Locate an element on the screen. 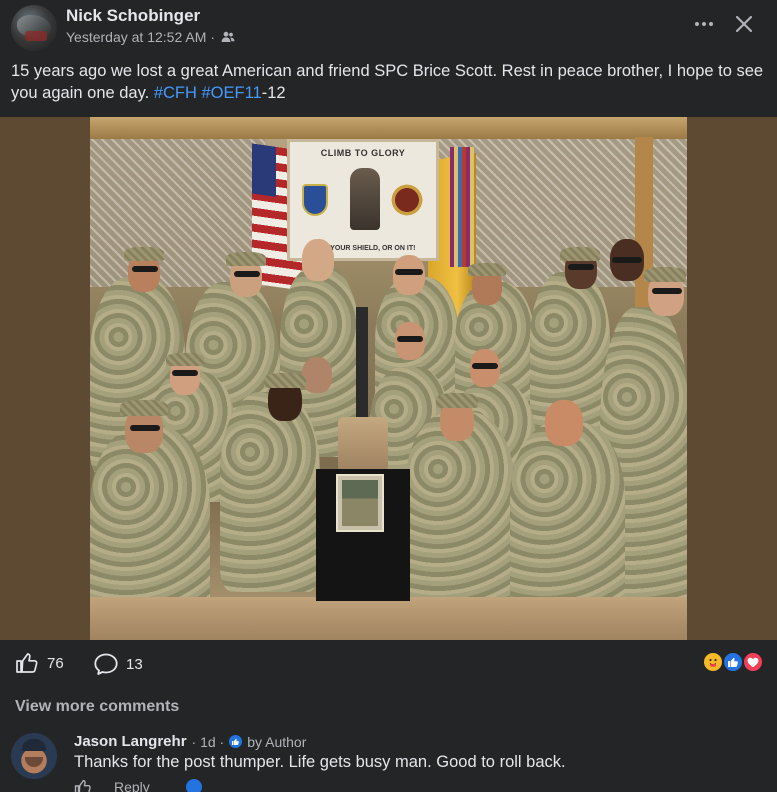  like-reaction-icon is located at coordinates (733, 662).